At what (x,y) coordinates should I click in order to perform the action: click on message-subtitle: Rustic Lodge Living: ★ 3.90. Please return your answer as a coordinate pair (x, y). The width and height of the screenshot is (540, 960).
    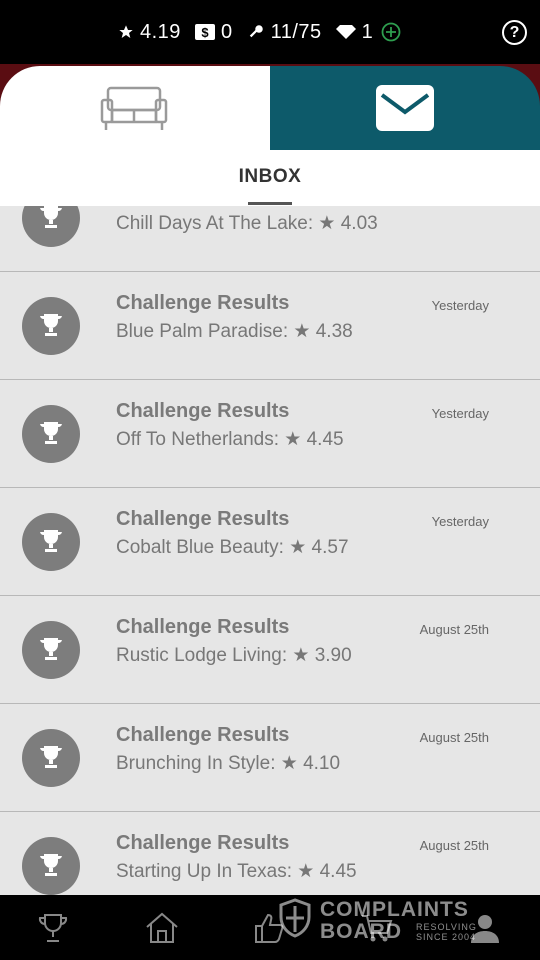
    Looking at the image, I should click on (234, 655).